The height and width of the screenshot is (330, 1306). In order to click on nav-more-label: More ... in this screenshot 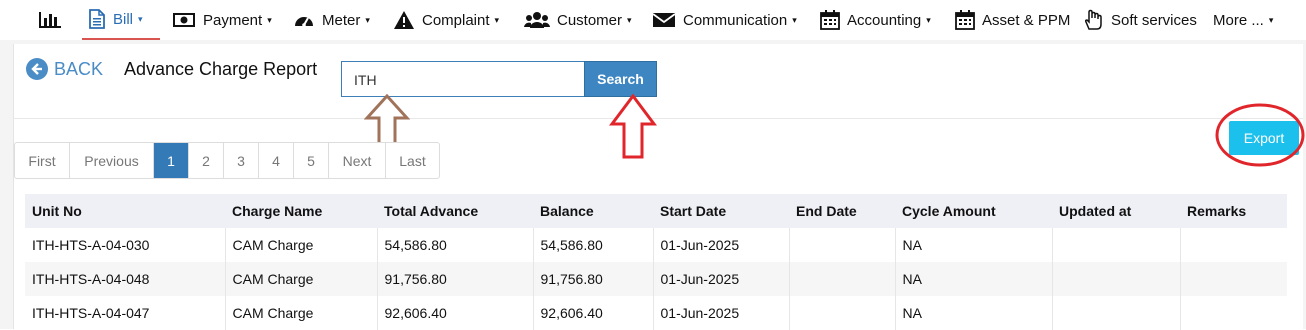, I will do `click(1238, 20)`.